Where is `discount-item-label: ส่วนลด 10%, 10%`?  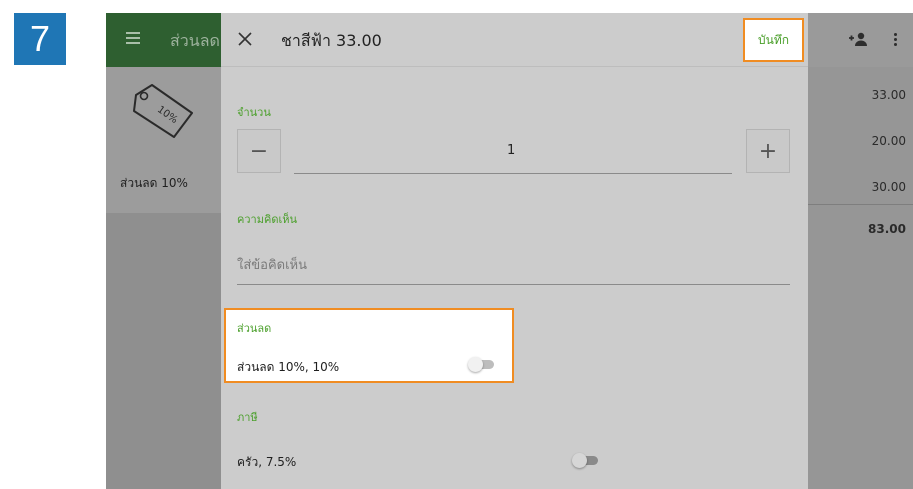 discount-item-label: ส่วนลด 10%, 10% is located at coordinates (288, 367).